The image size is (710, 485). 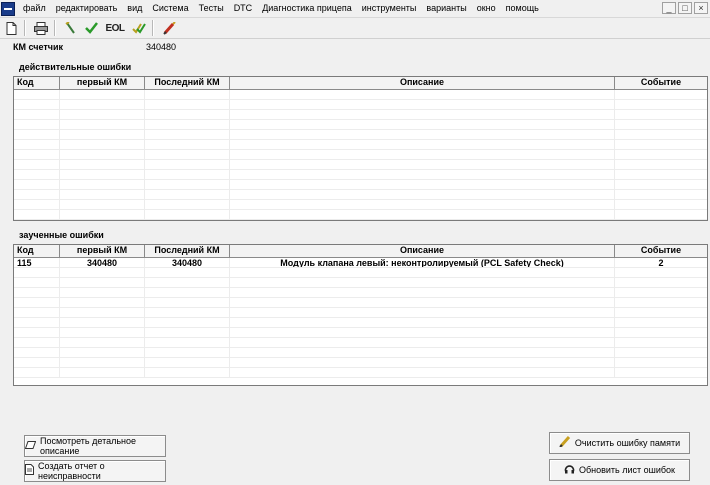 What do you see at coordinates (11, 28) in the screenshot?
I see `new-document-icon` at bounding box center [11, 28].